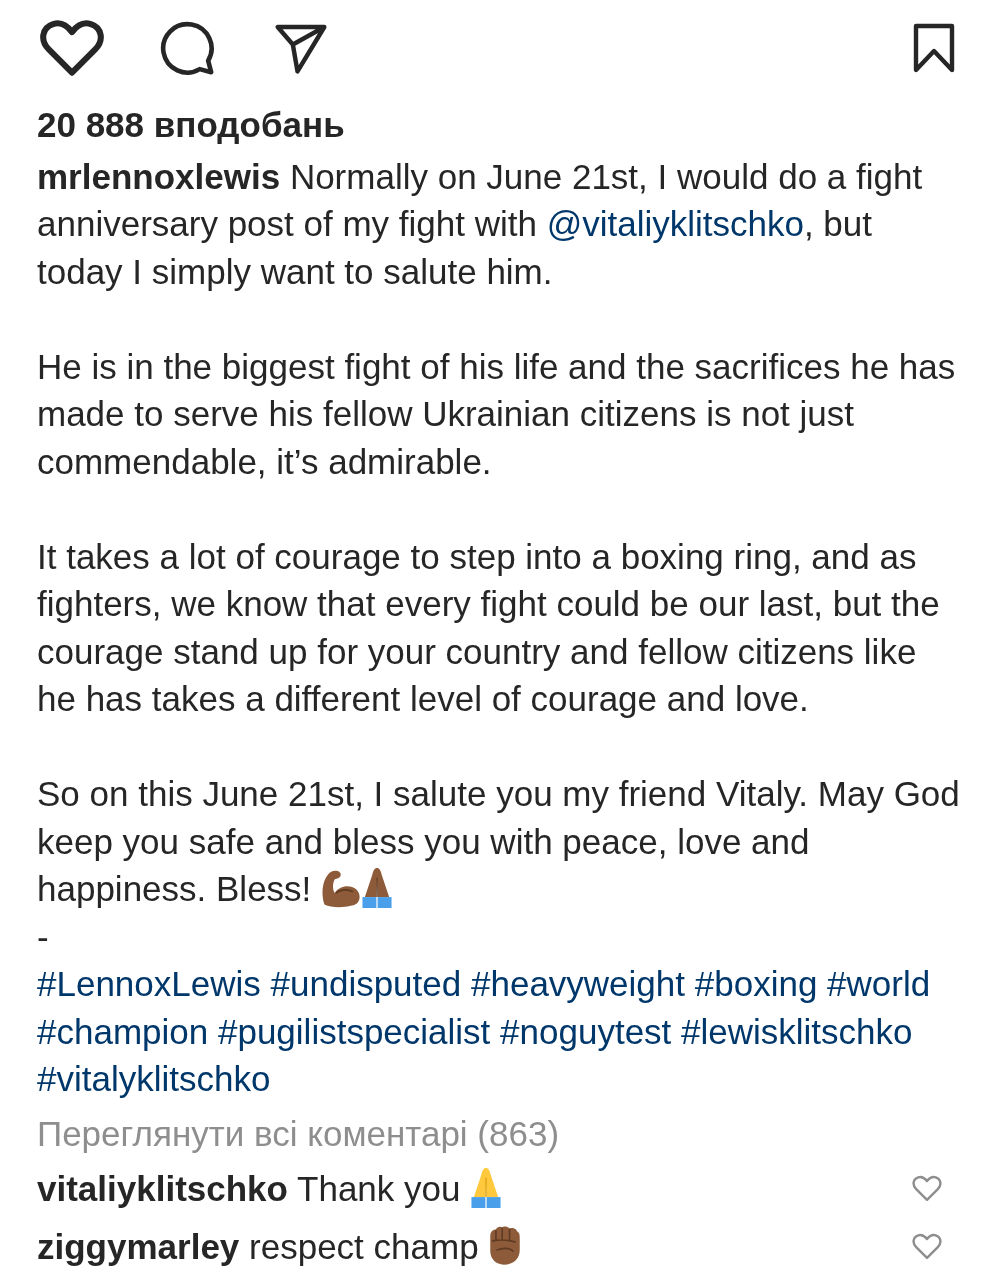 This screenshot has width=1006, height=1280. I want to click on comment-button, so click(187, 48).